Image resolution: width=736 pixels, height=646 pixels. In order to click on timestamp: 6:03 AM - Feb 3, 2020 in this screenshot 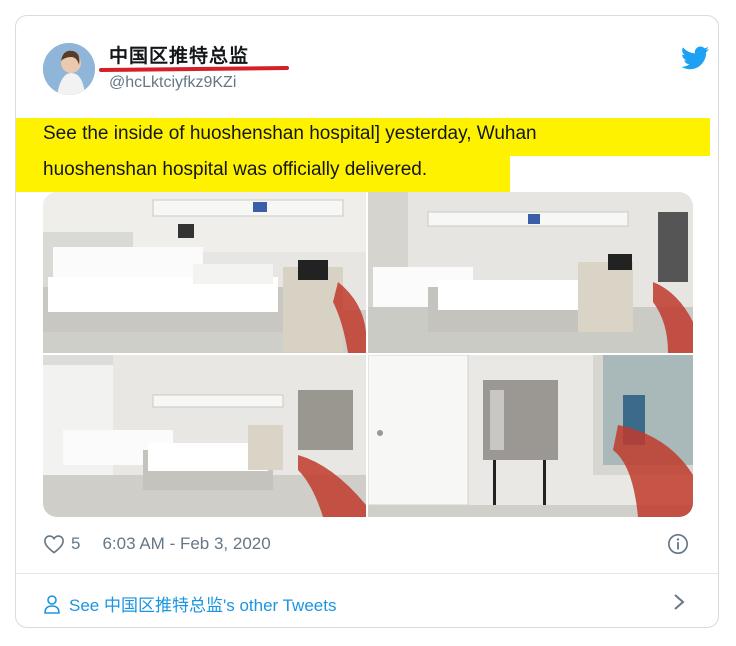, I will do `click(186, 544)`.